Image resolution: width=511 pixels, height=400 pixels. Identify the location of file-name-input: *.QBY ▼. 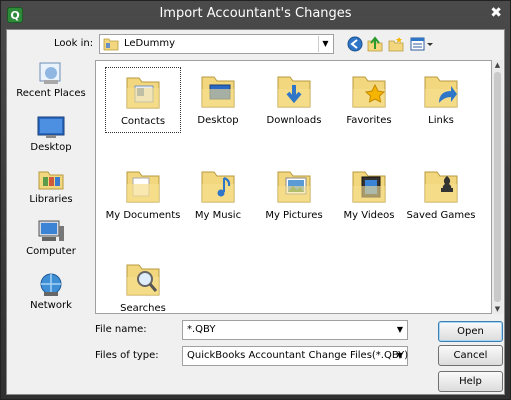
(295, 330).